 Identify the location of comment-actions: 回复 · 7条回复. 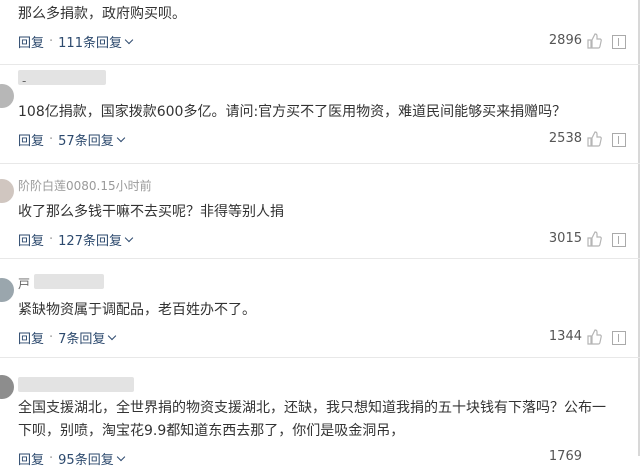
(67, 337).